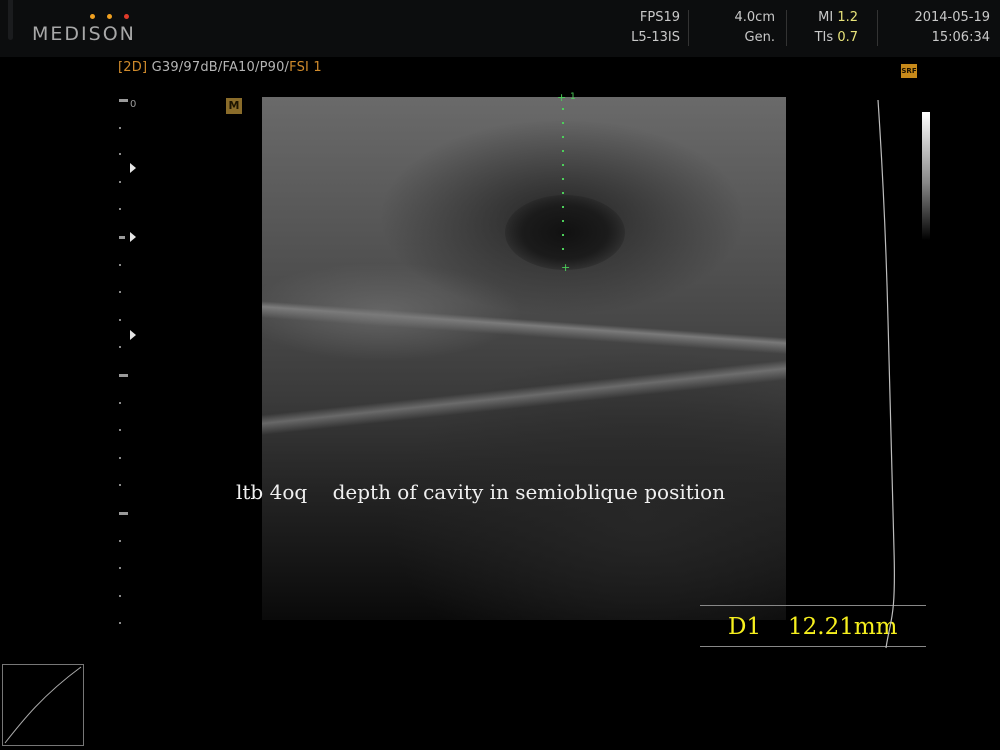 This screenshot has width=1000, height=750. What do you see at coordinates (565, 232) in the screenshot?
I see `cavity-region` at bounding box center [565, 232].